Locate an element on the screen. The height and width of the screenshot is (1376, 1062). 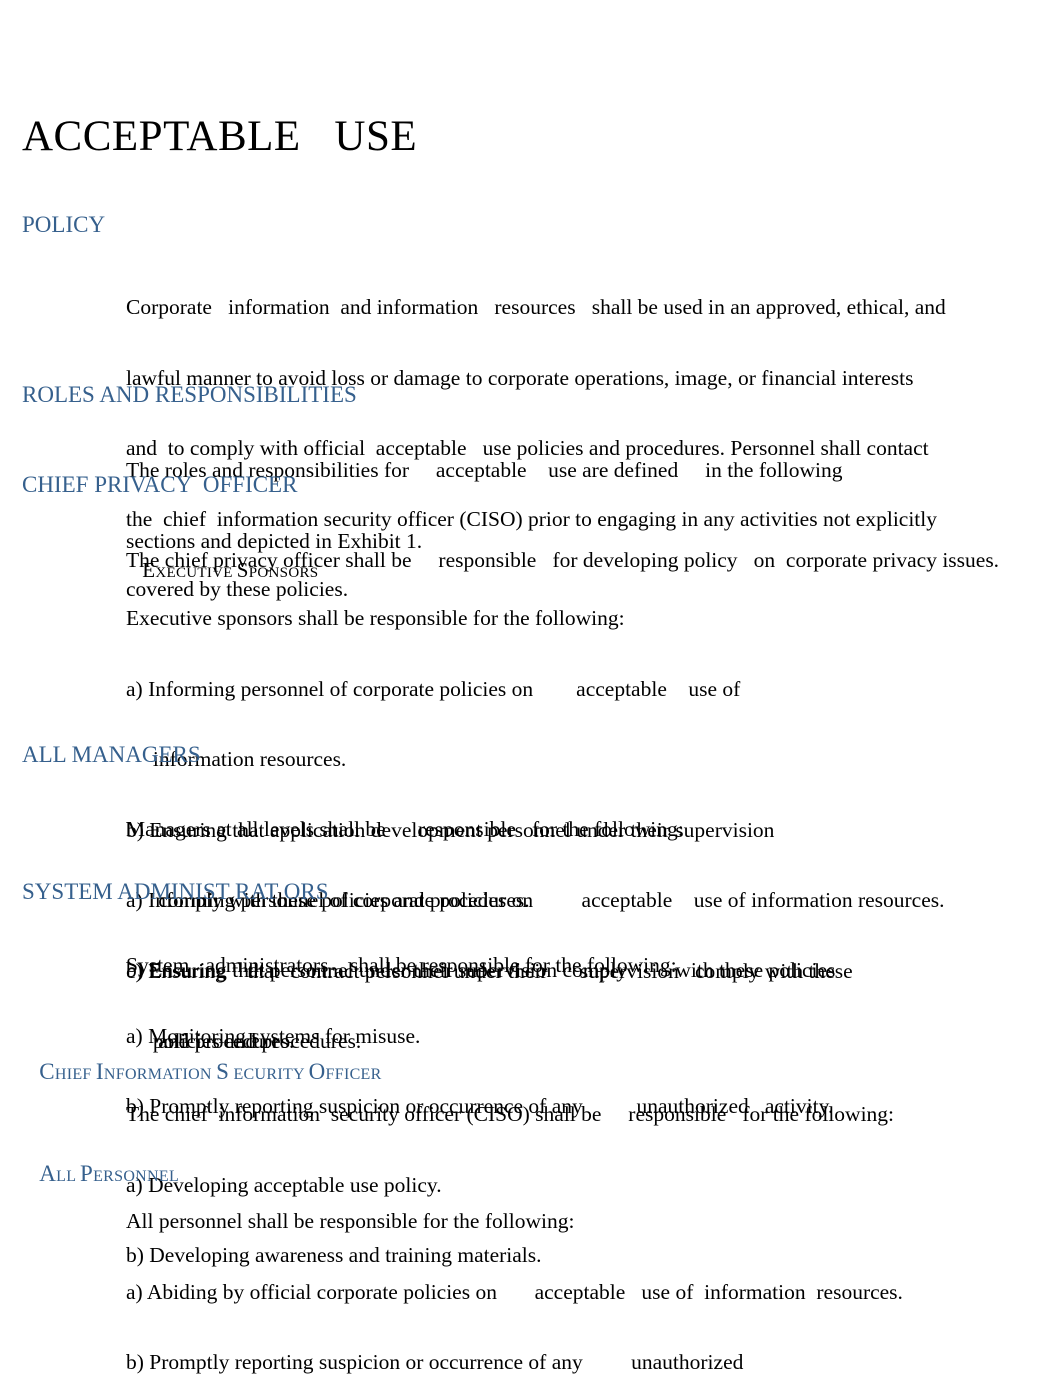
text-line: information resources. is located at coordinates (236, 759).